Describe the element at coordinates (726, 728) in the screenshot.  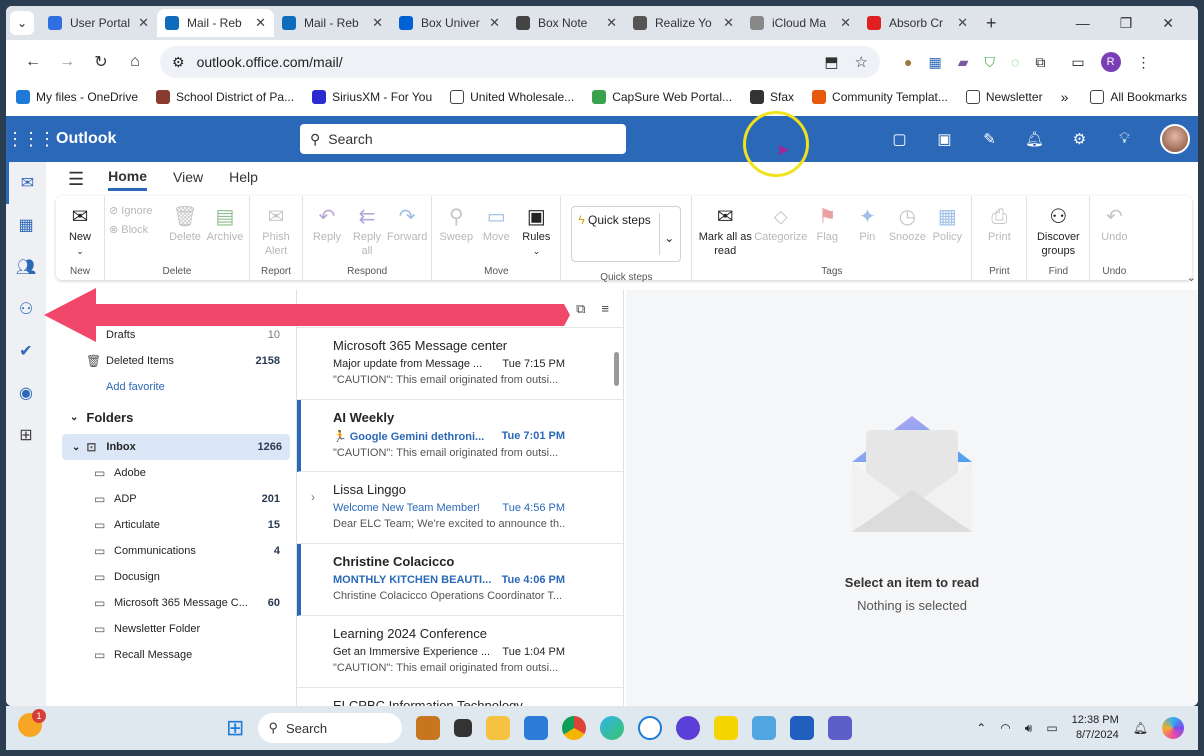
I see `sticky-notes-icon` at that location.